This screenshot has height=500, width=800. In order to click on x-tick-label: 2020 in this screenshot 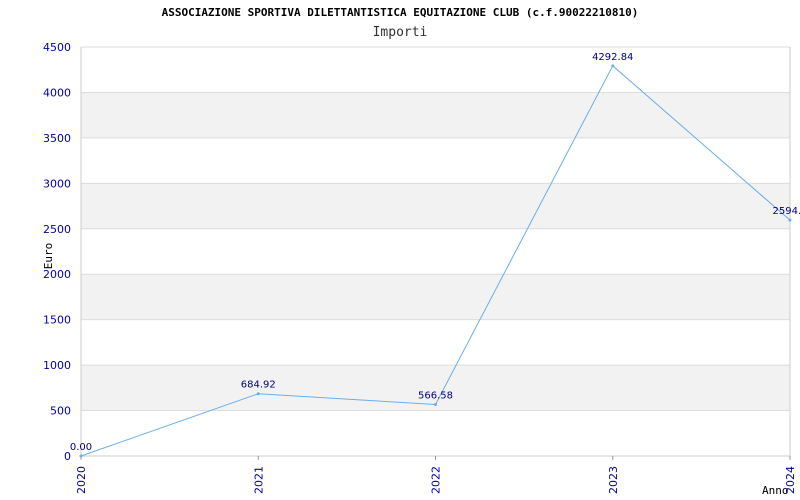, I will do `click(81, 480)`.